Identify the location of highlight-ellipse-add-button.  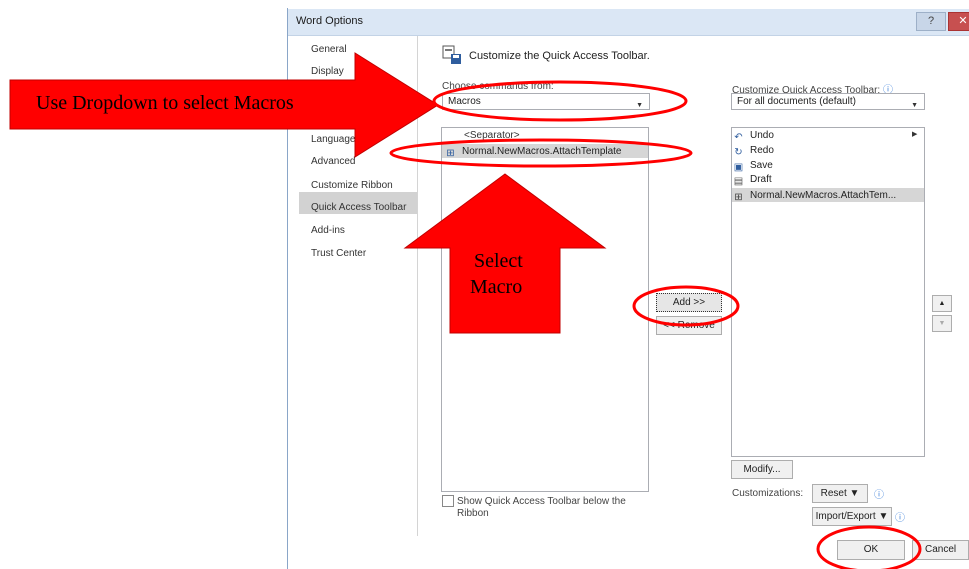
(686, 306).